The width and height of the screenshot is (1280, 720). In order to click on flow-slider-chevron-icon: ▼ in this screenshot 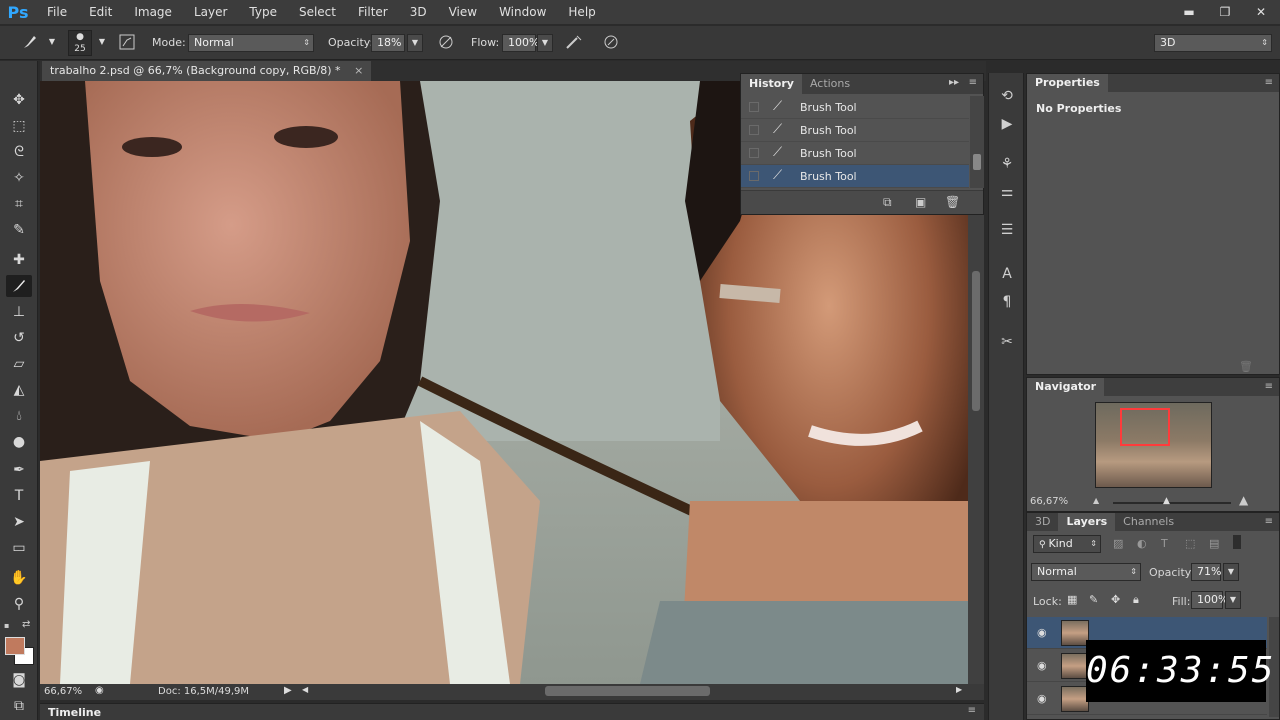, I will do `click(545, 43)`.